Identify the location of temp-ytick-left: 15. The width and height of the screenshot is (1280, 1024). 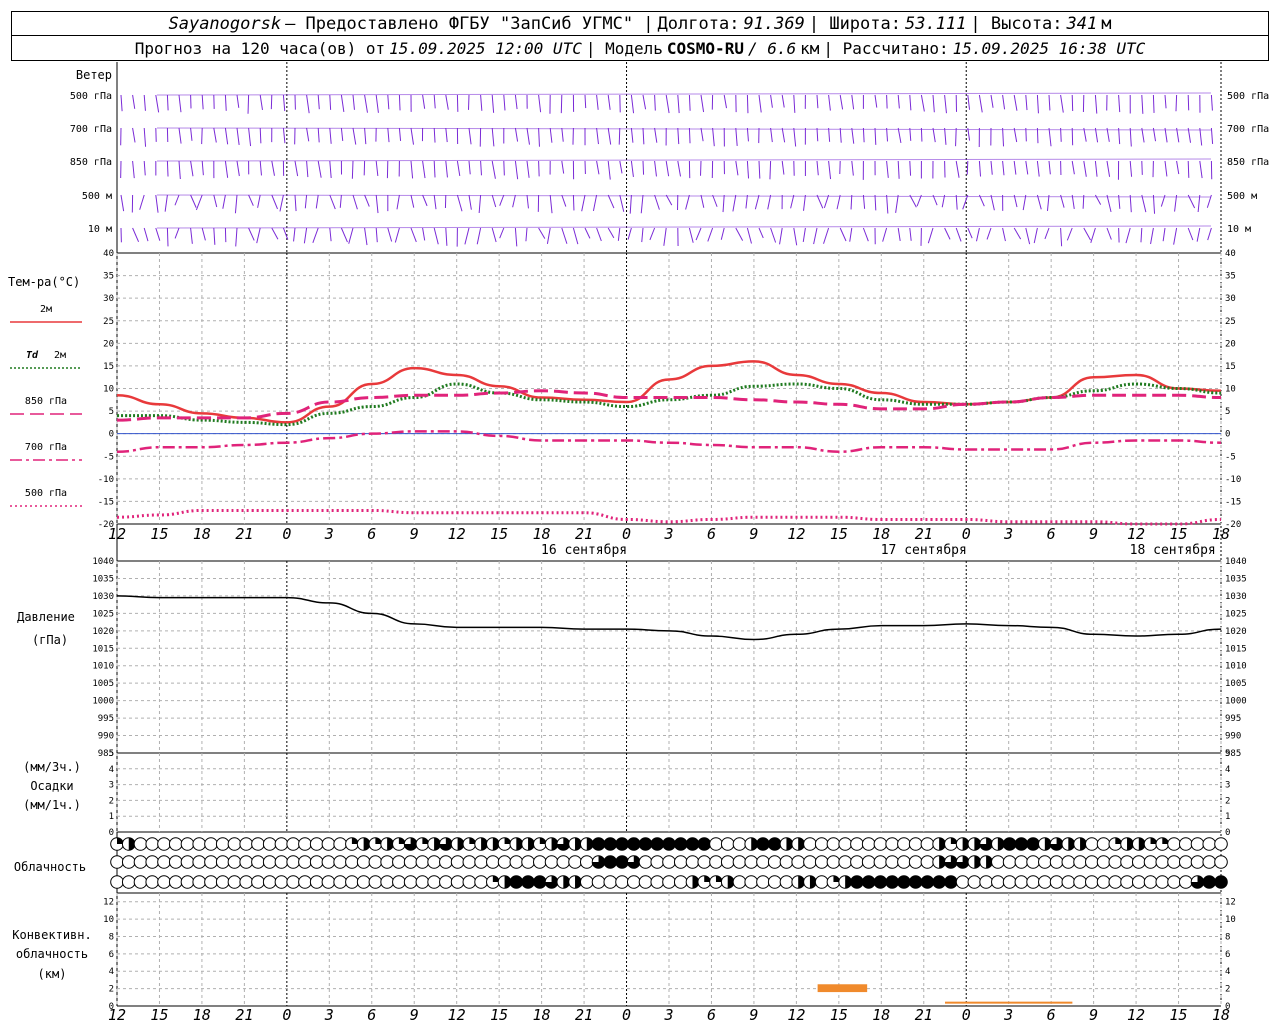
(108, 367).